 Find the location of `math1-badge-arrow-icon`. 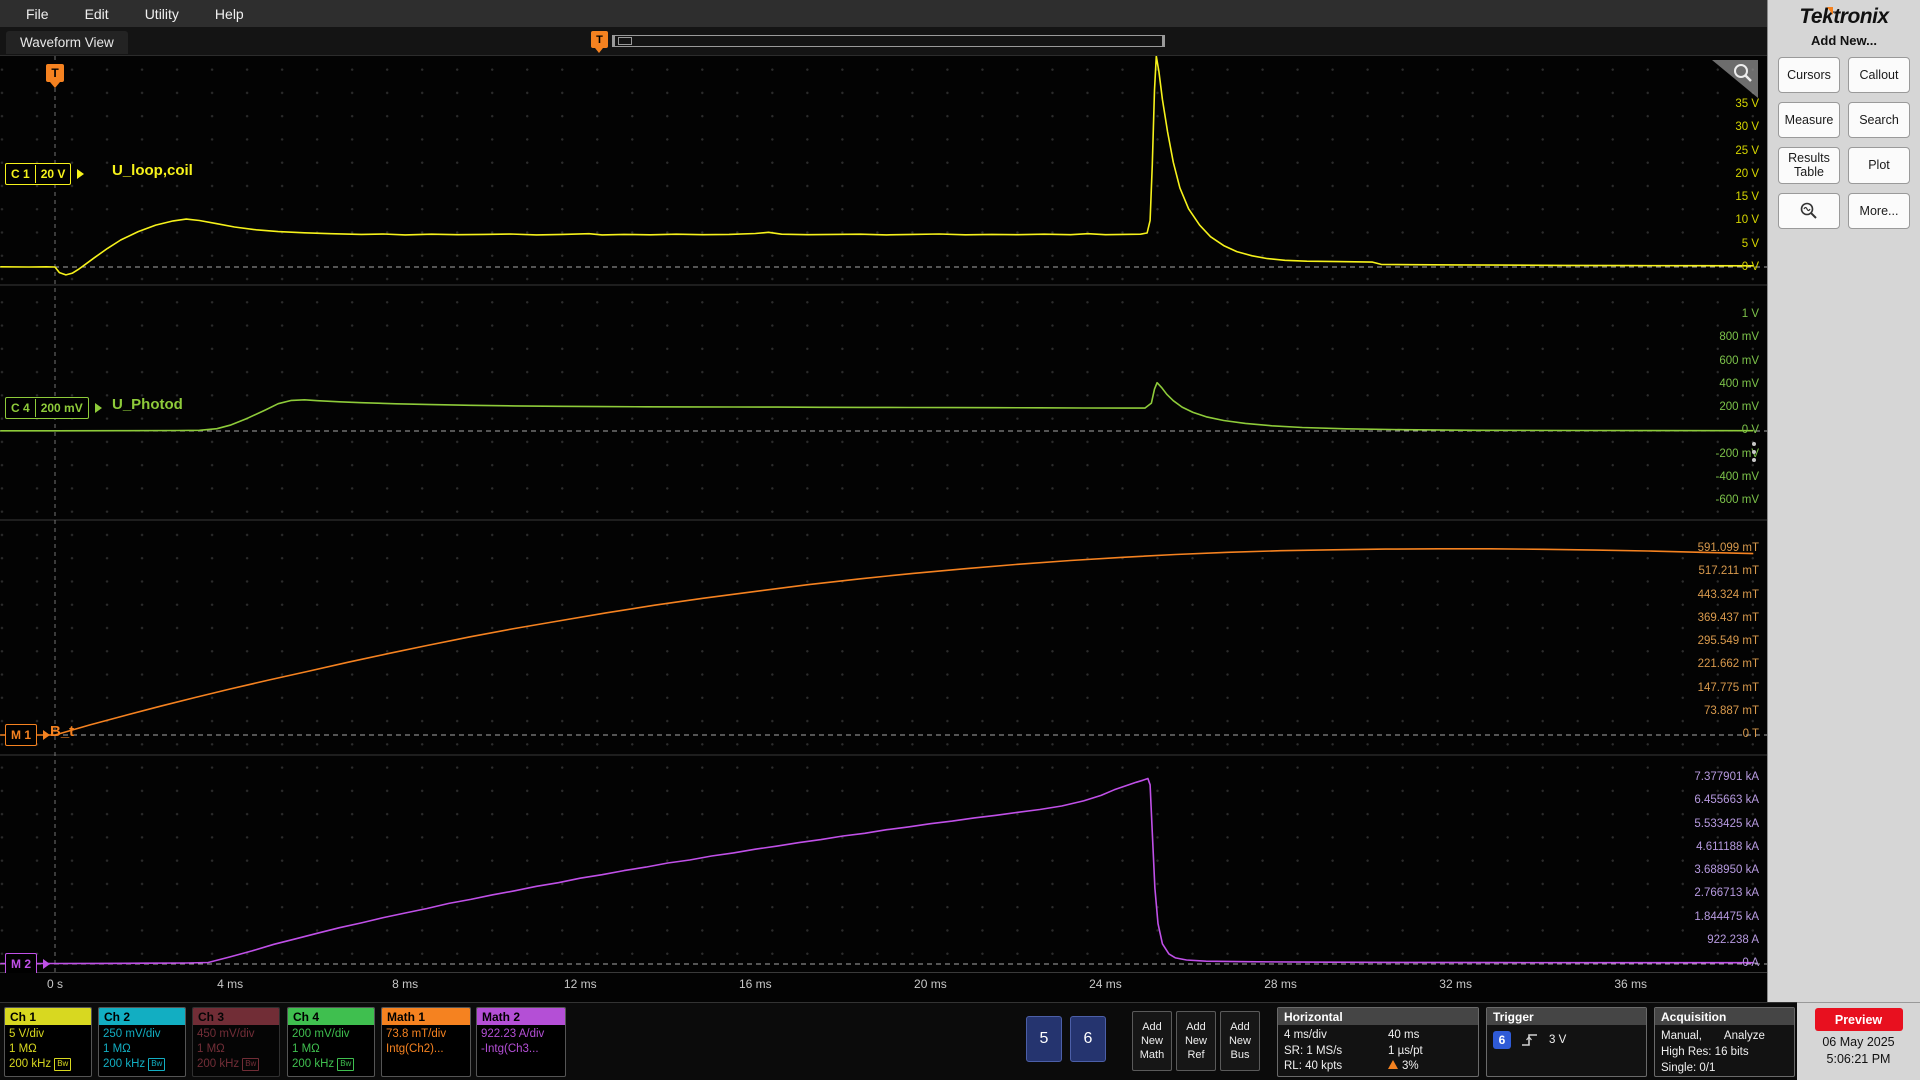

math1-badge-arrow-icon is located at coordinates (47, 735).